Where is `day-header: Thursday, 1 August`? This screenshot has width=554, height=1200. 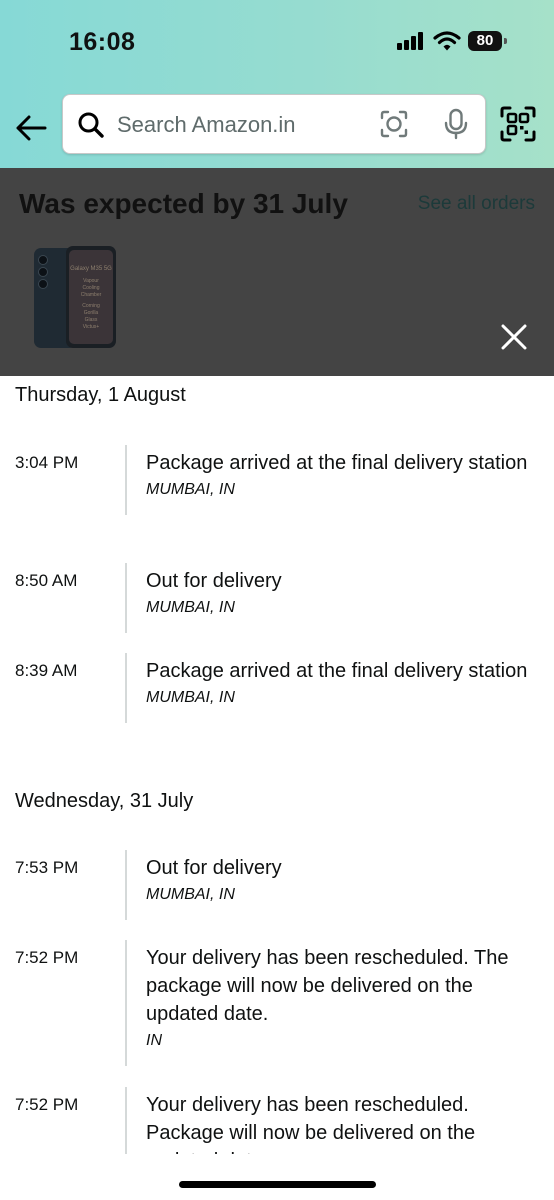 day-header: Thursday, 1 August is located at coordinates (100, 395).